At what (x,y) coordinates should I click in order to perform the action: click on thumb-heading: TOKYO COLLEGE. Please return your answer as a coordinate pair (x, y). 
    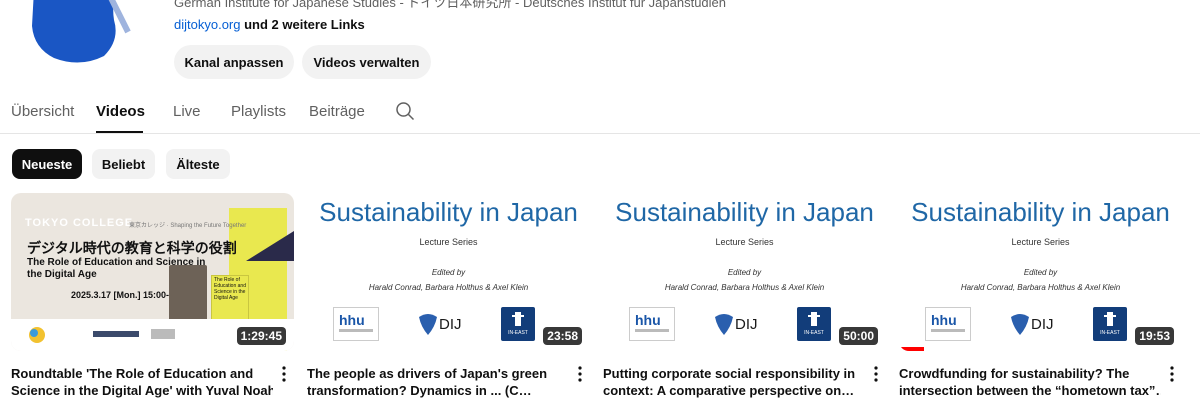
    Looking at the image, I should click on (79, 223).